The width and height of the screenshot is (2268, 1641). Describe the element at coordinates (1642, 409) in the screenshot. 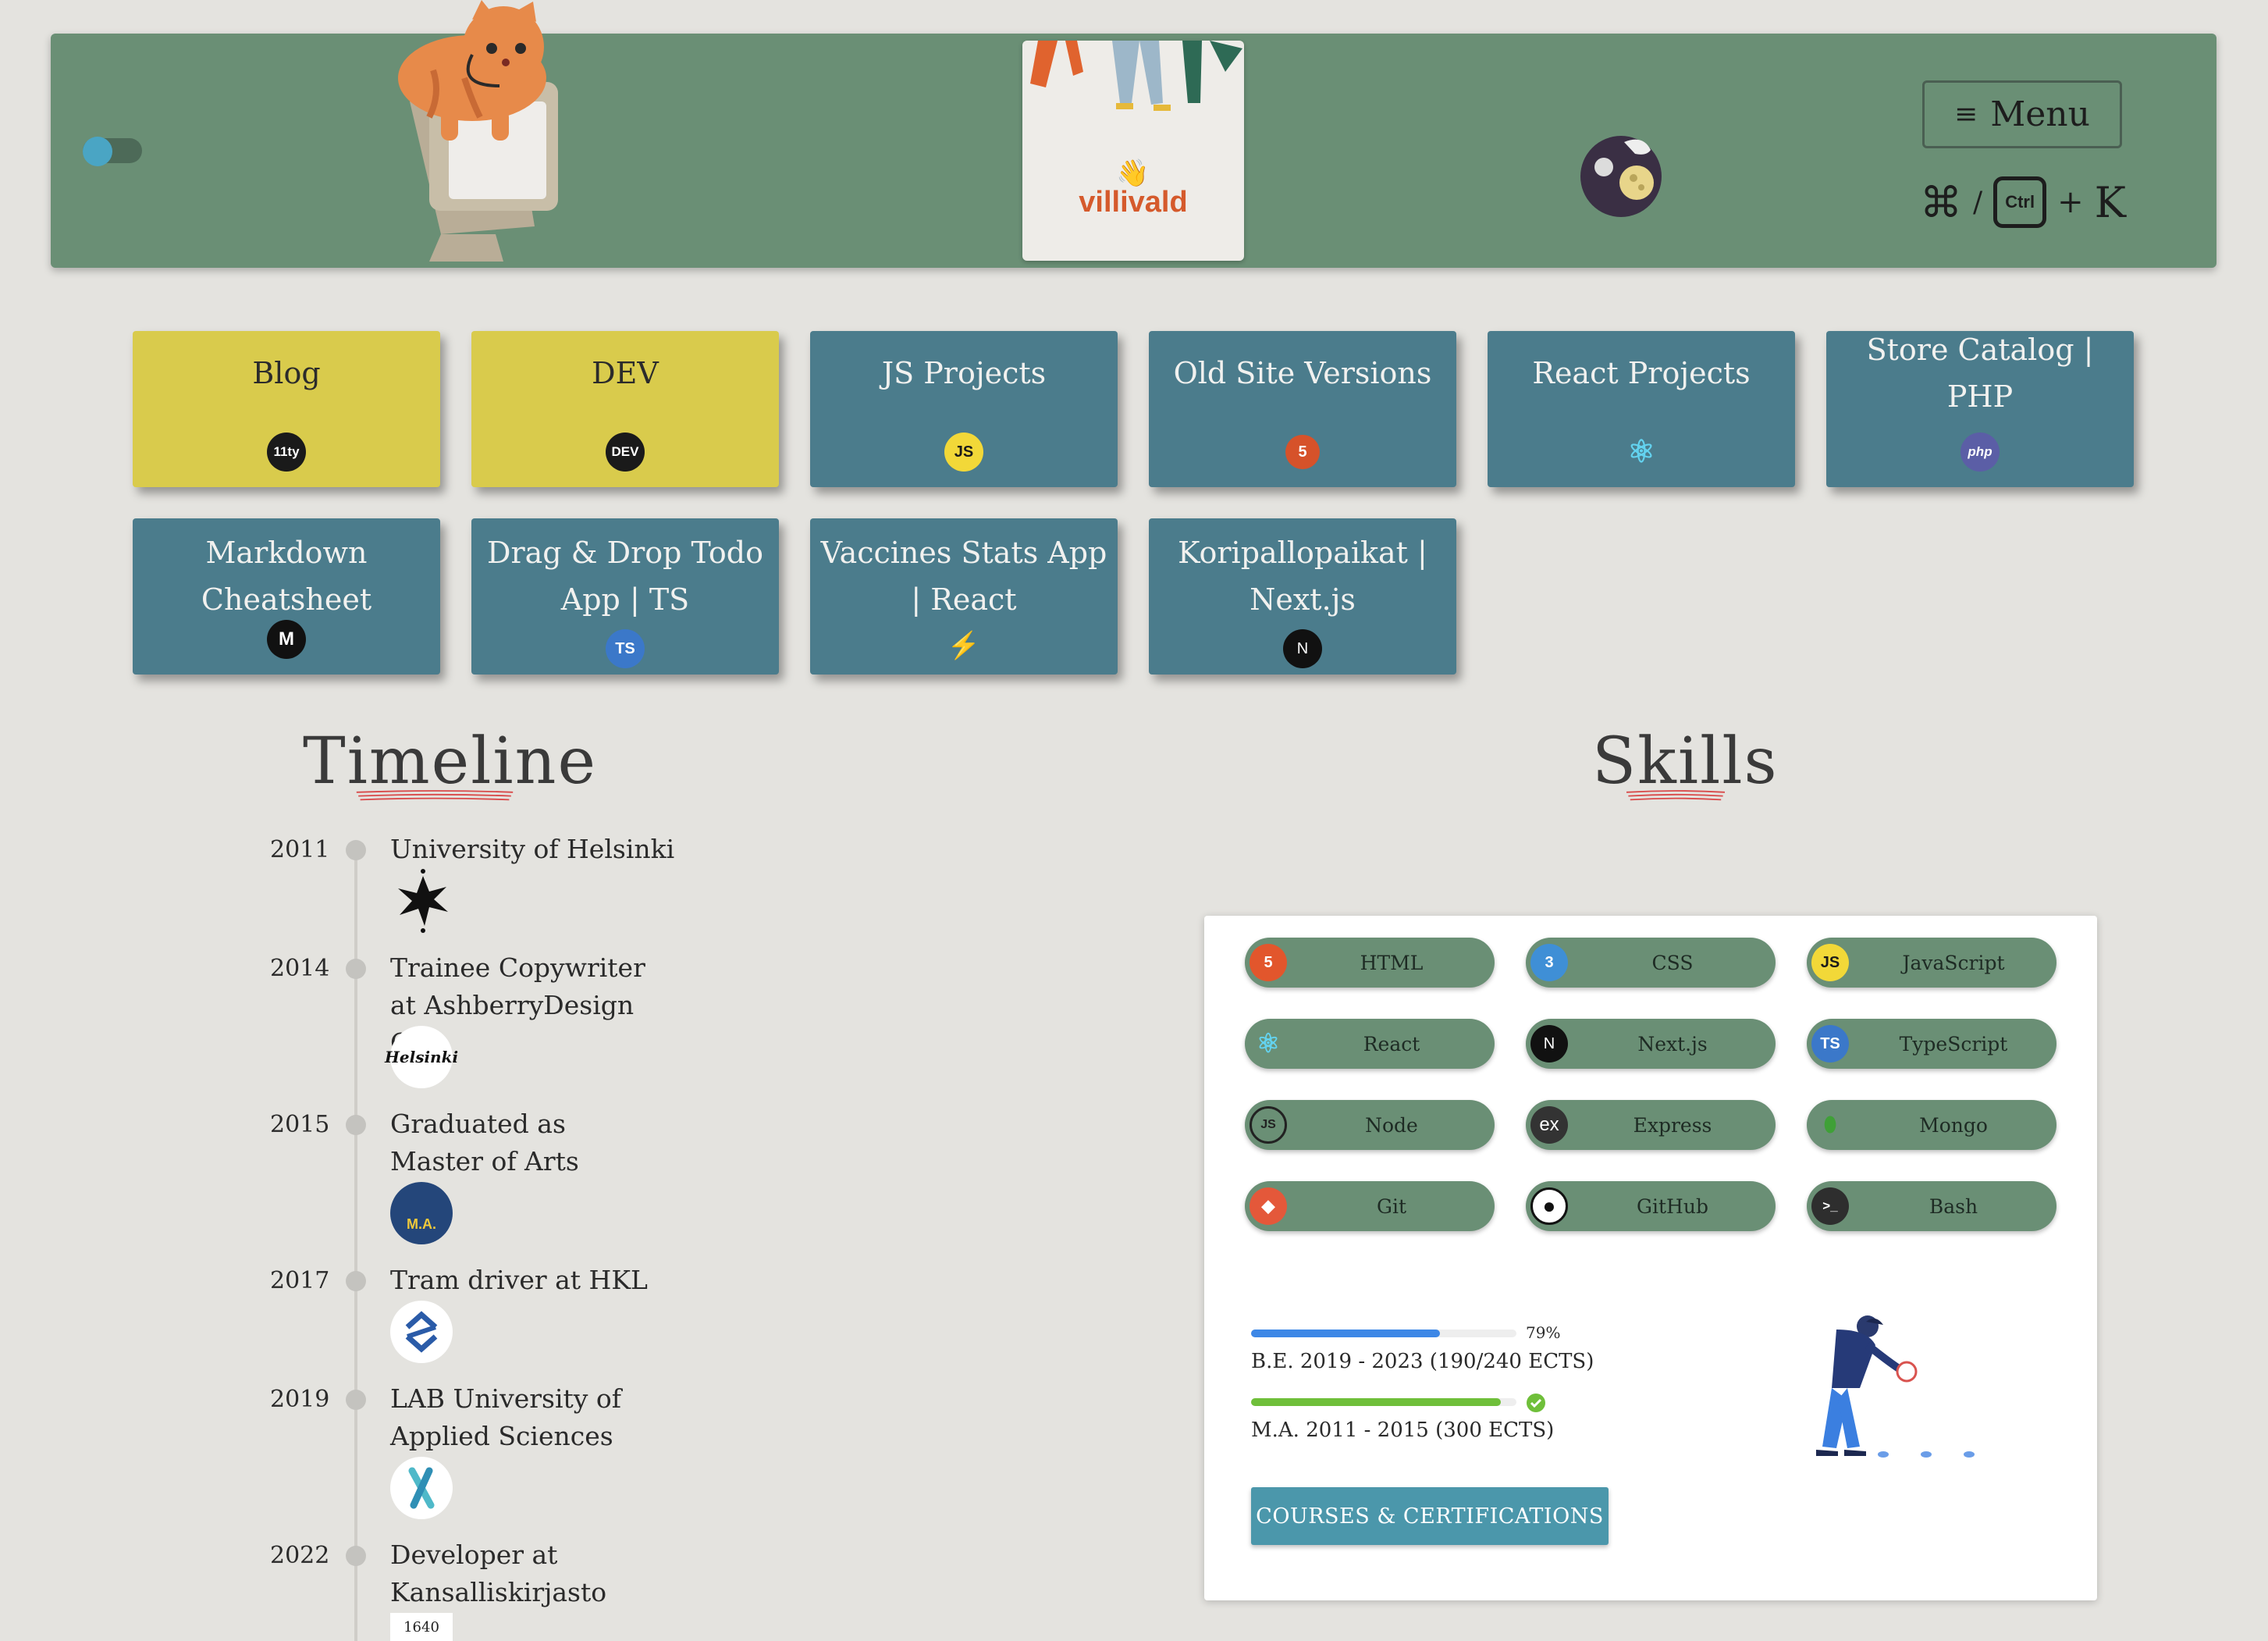

I see `project-card-react-projects: React Projects ⚛` at that location.